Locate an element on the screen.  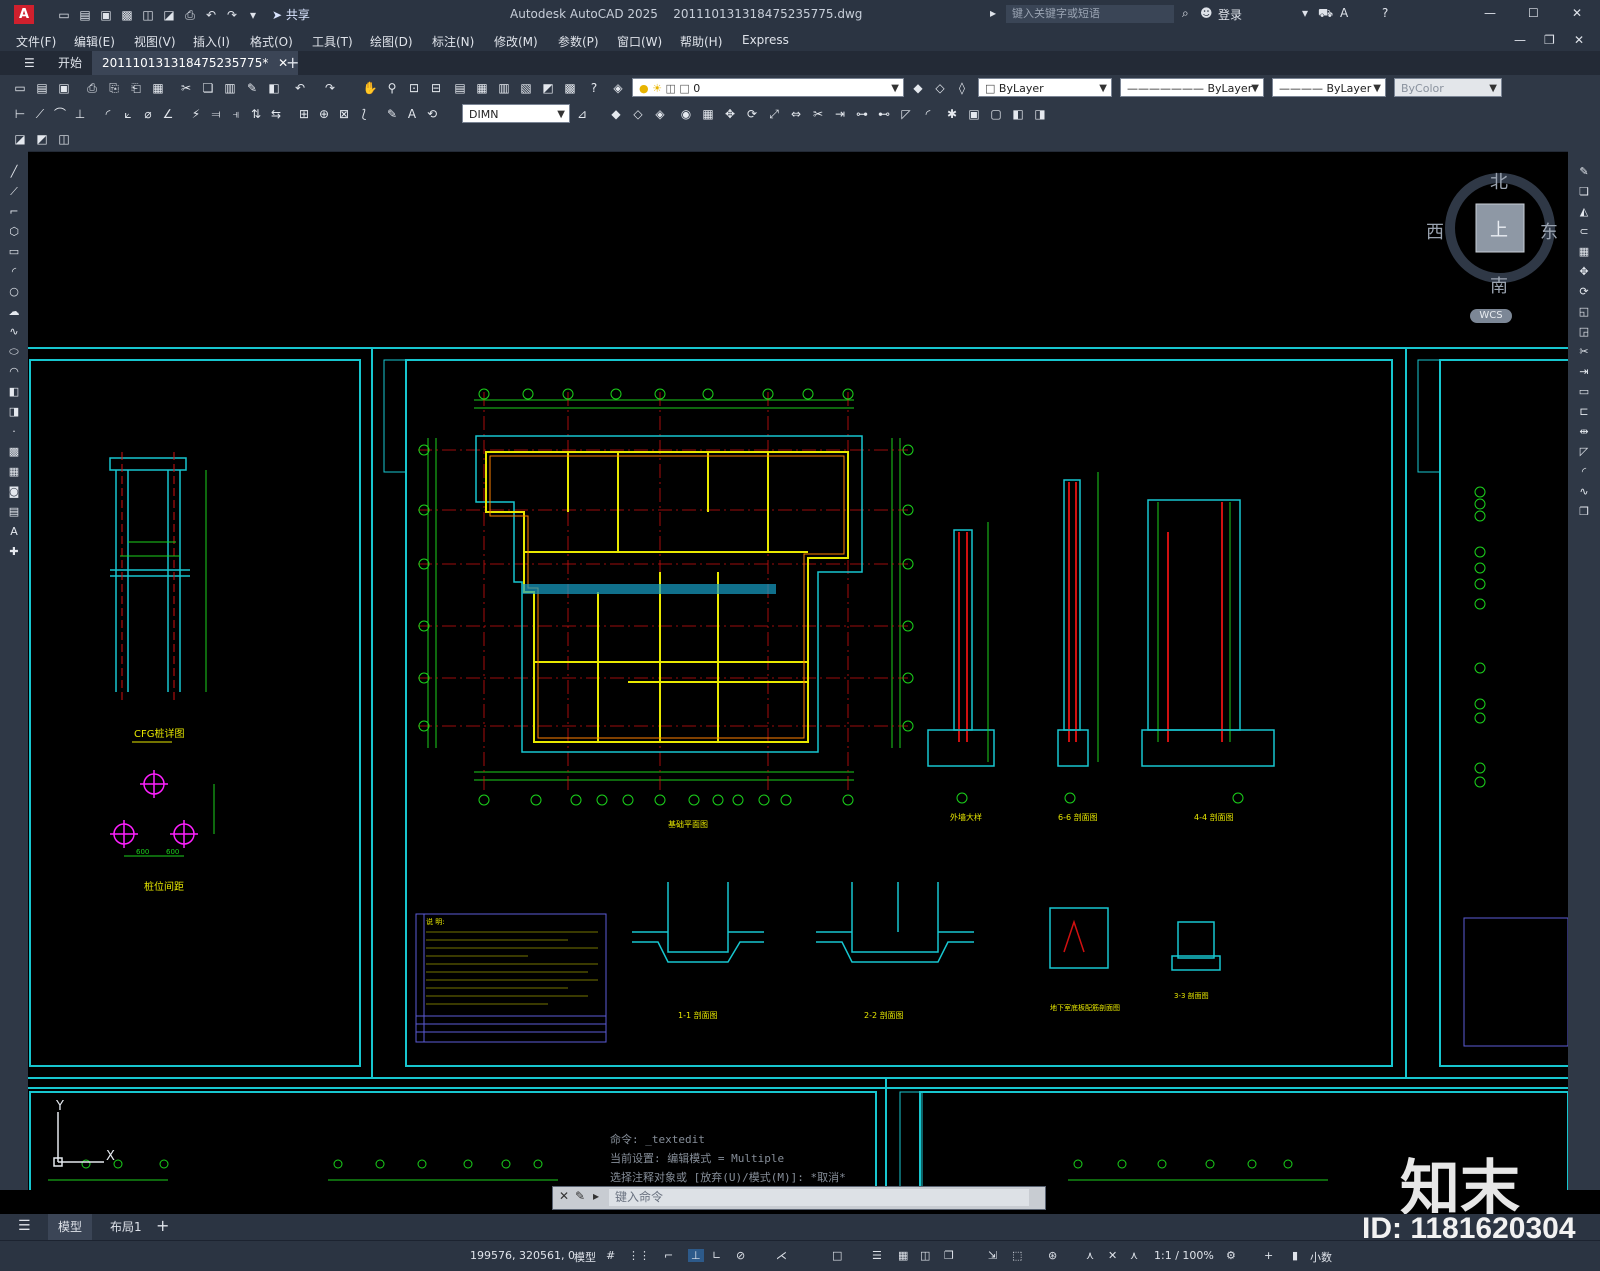
break-at-point-icon: ▭ is located at coordinates (1584, 392).